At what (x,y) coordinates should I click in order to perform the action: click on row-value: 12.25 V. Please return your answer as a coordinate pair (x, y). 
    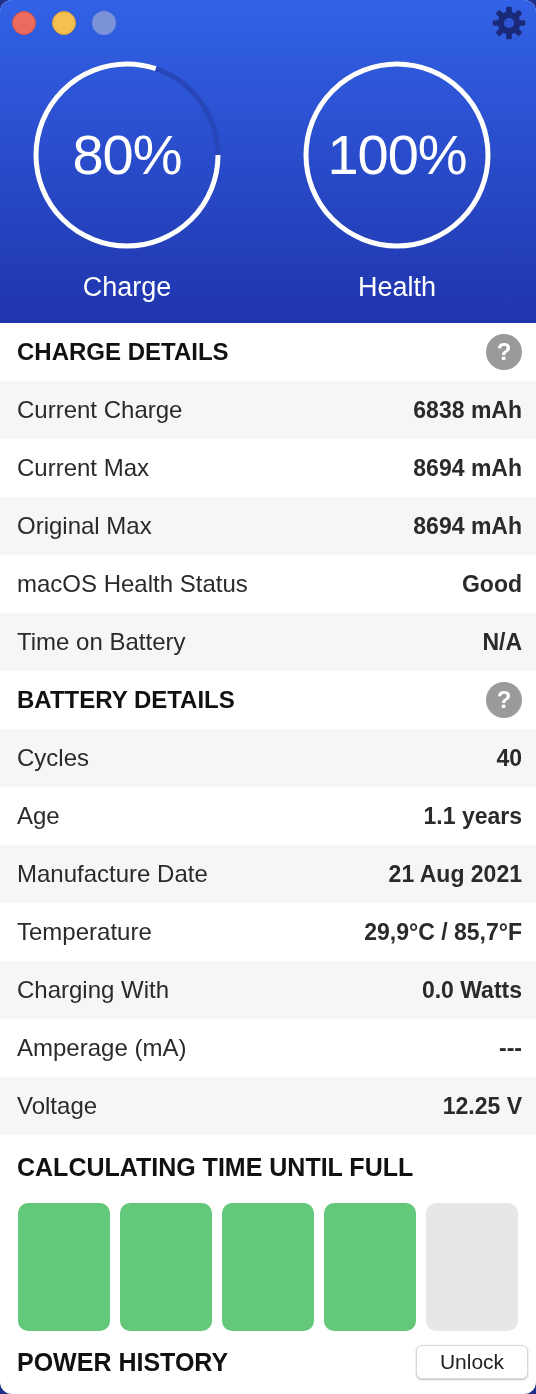
    Looking at the image, I should click on (482, 1106).